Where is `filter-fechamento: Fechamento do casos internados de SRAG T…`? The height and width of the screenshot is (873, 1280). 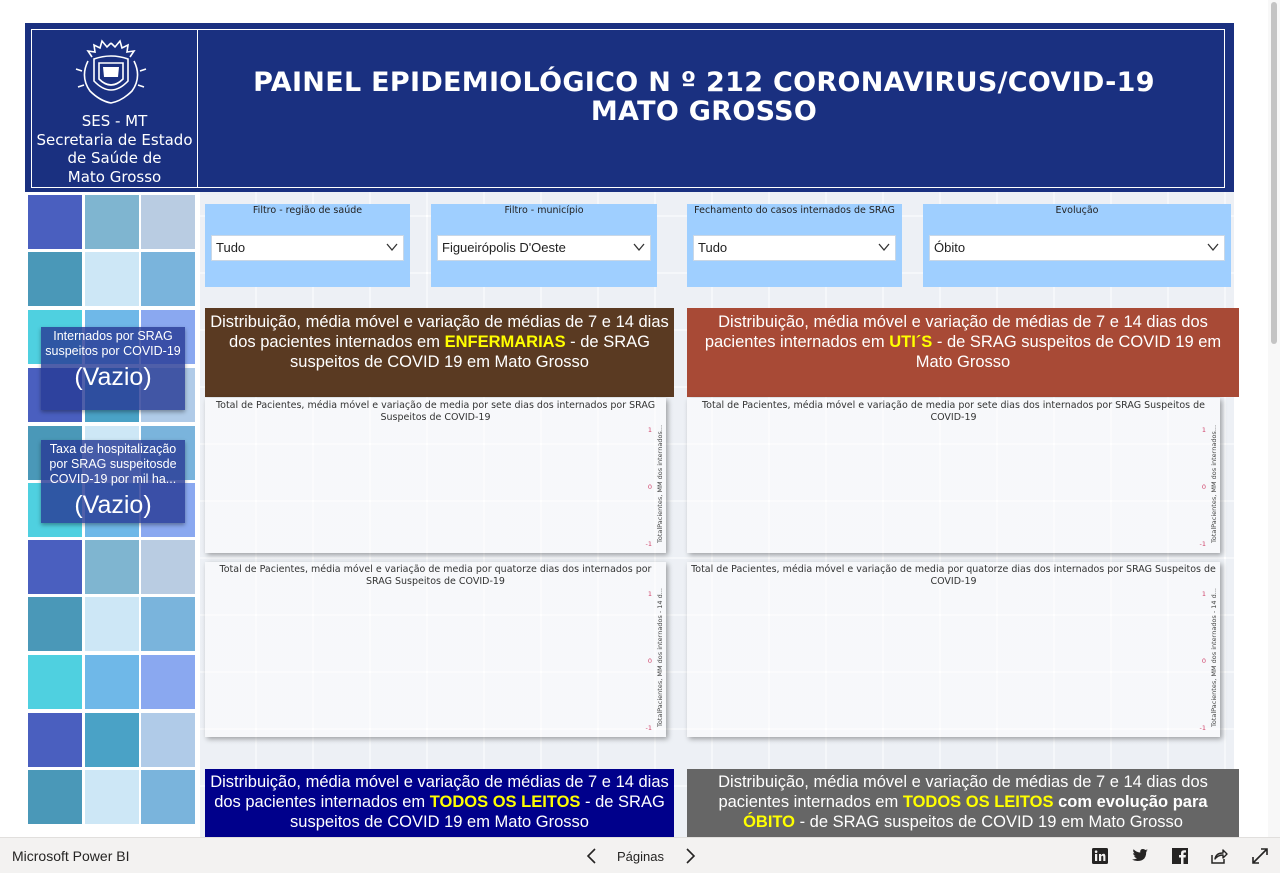 filter-fechamento: Fechamento do casos internados de SRAG T… is located at coordinates (794, 245).